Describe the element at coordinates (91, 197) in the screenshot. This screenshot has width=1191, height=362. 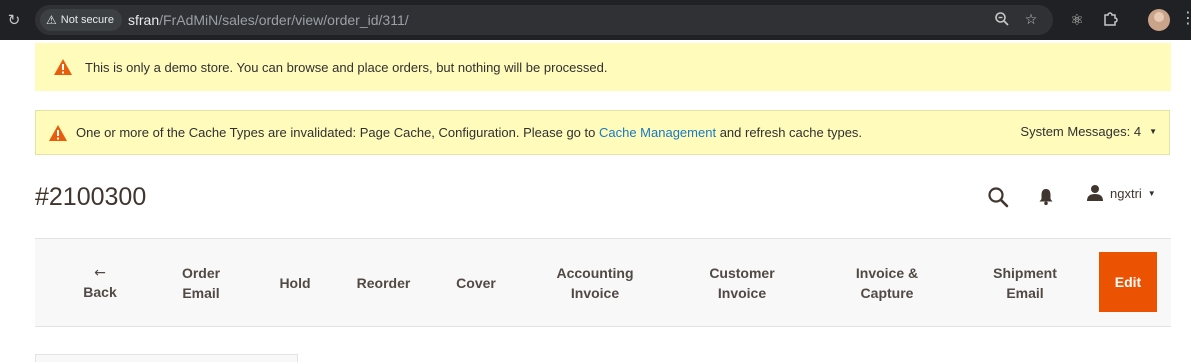
I see `page-title: #2100300` at that location.